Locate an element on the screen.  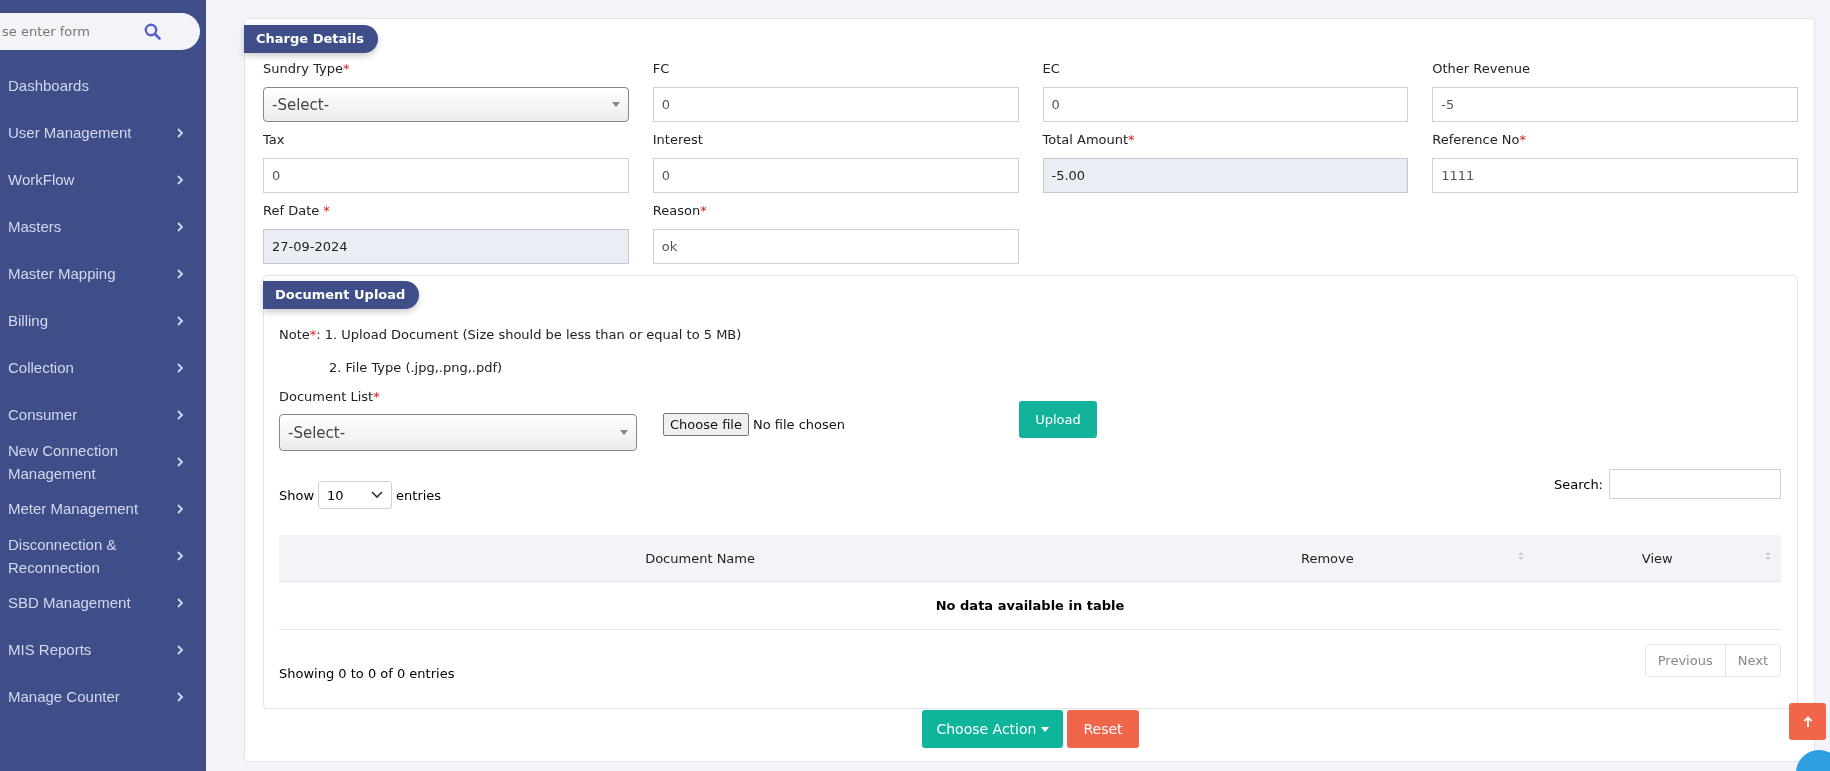
field-label: Tax is located at coordinates (274, 140).